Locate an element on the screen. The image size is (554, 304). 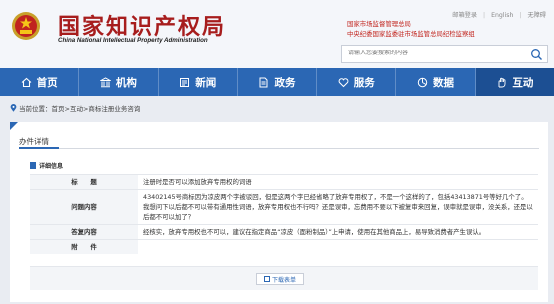
institution-icon is located at coordinates (105, 81).